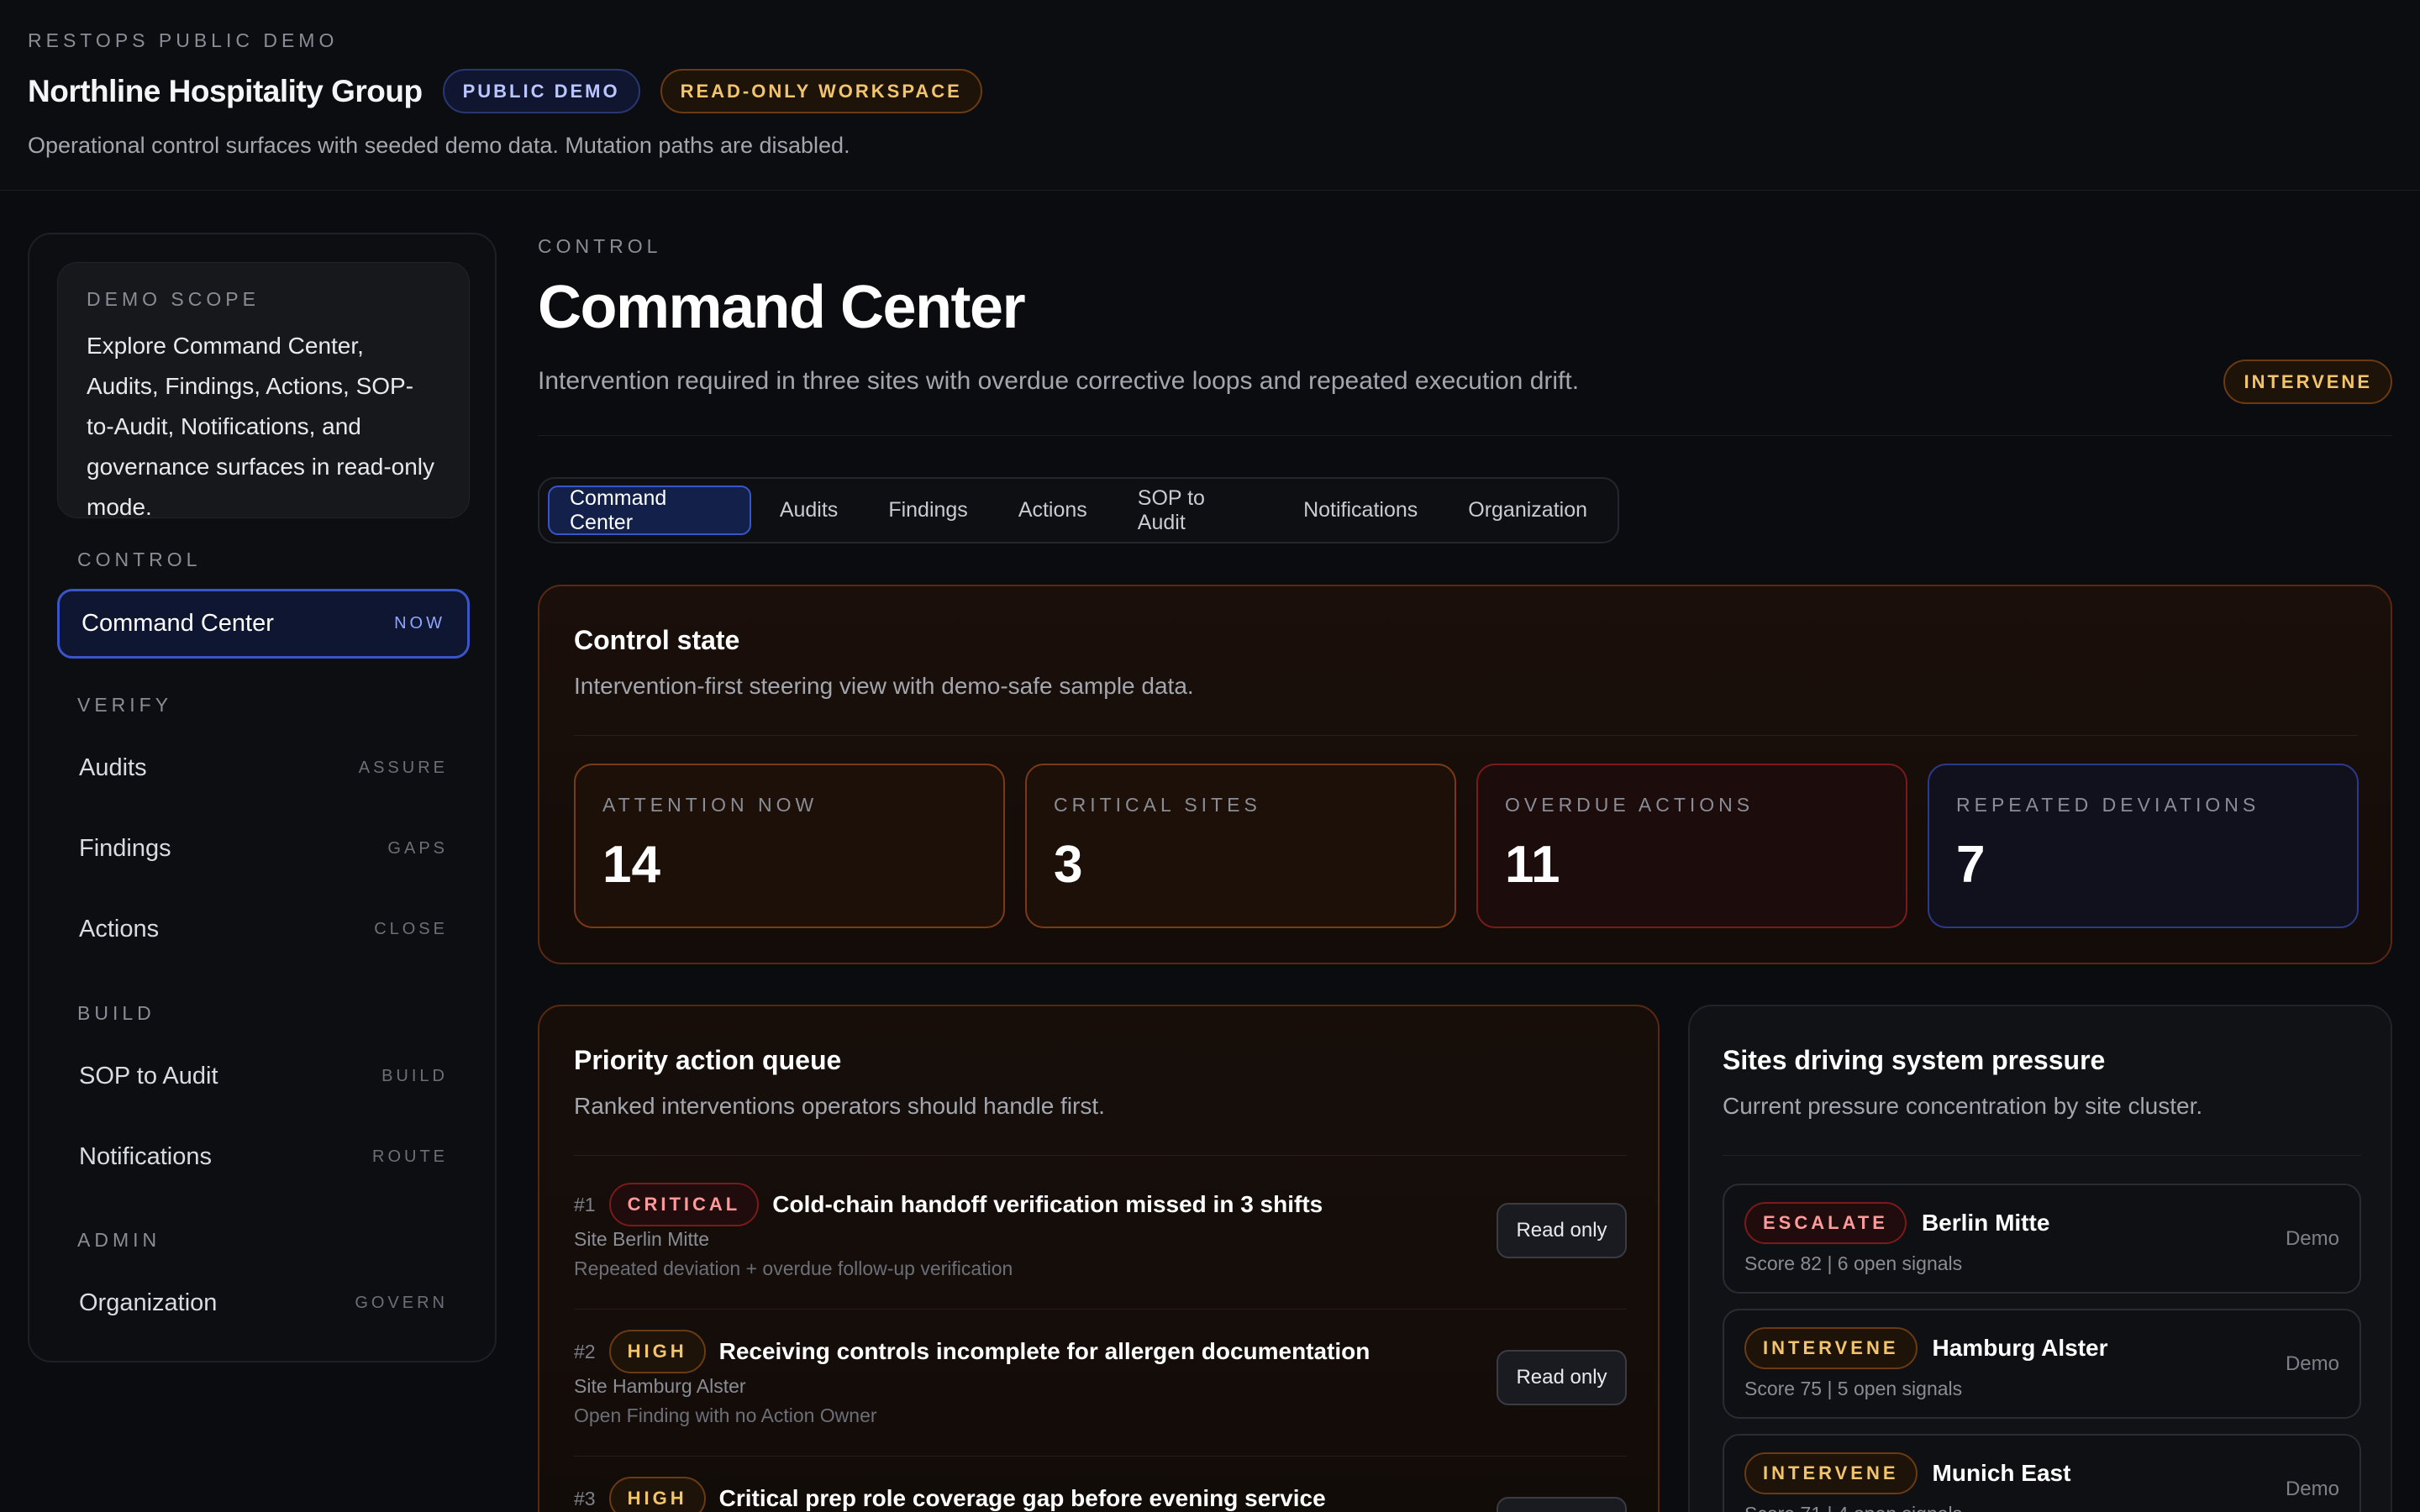 The width and height of the screenshot is (2420, 1512). What do you see at coordinates (649, 510) in the screenshot?
I see `tab-command-center: Command Center` at bounding box center [649, 510].